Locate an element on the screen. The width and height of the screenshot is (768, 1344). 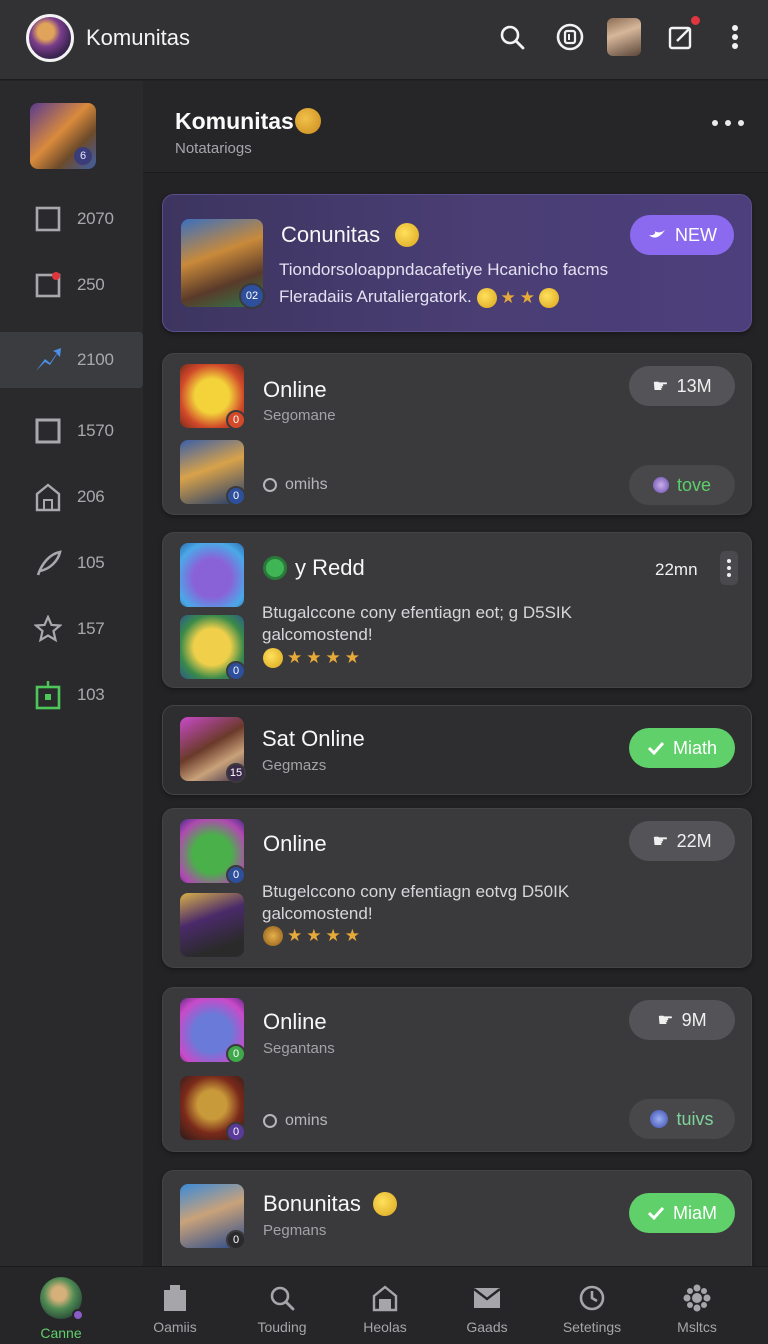
card-meta: omihs is located at coordinates (295, 485).